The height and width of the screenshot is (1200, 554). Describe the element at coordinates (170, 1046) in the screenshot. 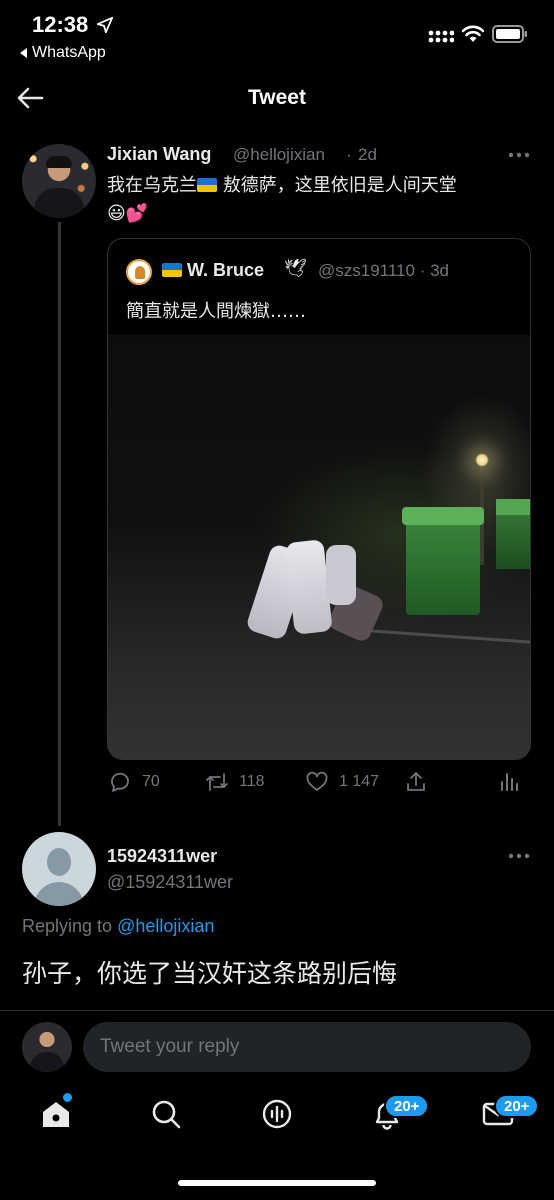

I see `compose-placeholder: Tweet your reply` at that location.